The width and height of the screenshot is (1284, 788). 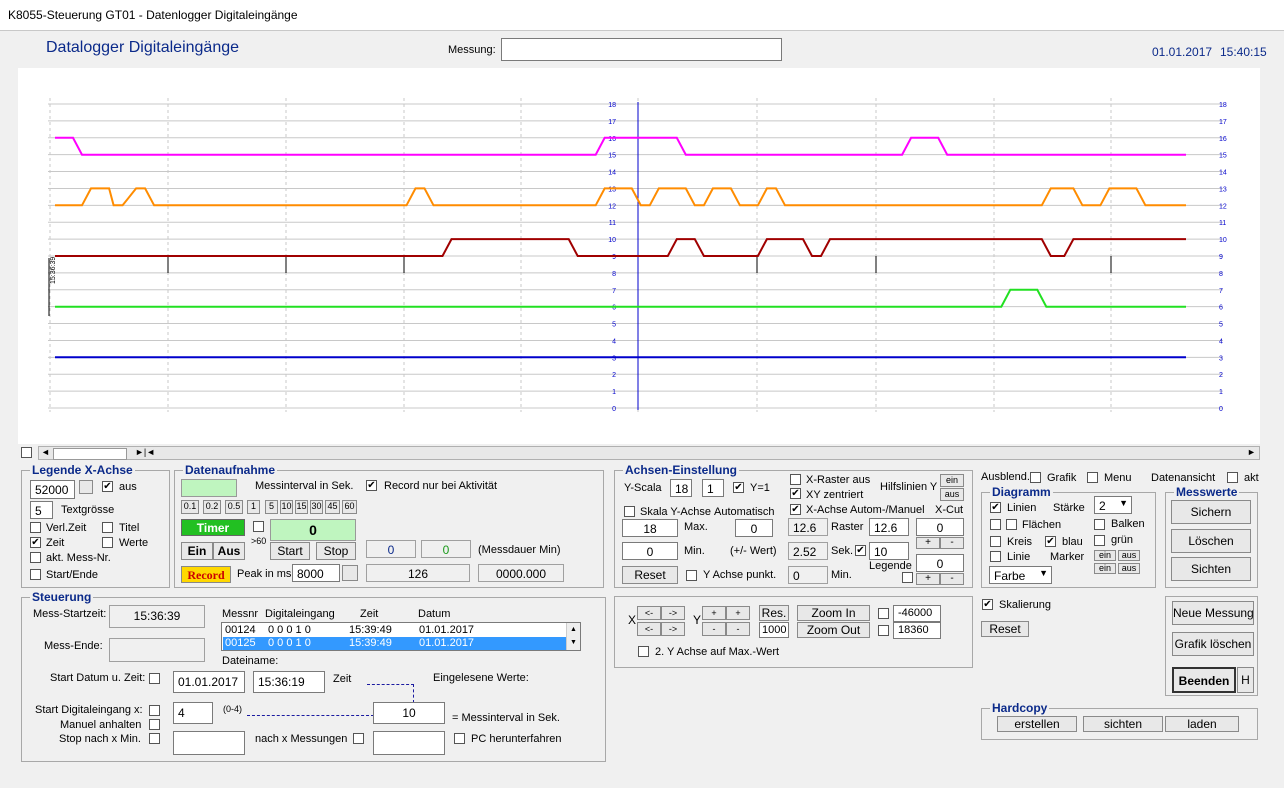 I want to click on xraster-checkbox, so click(x=795, y=479).